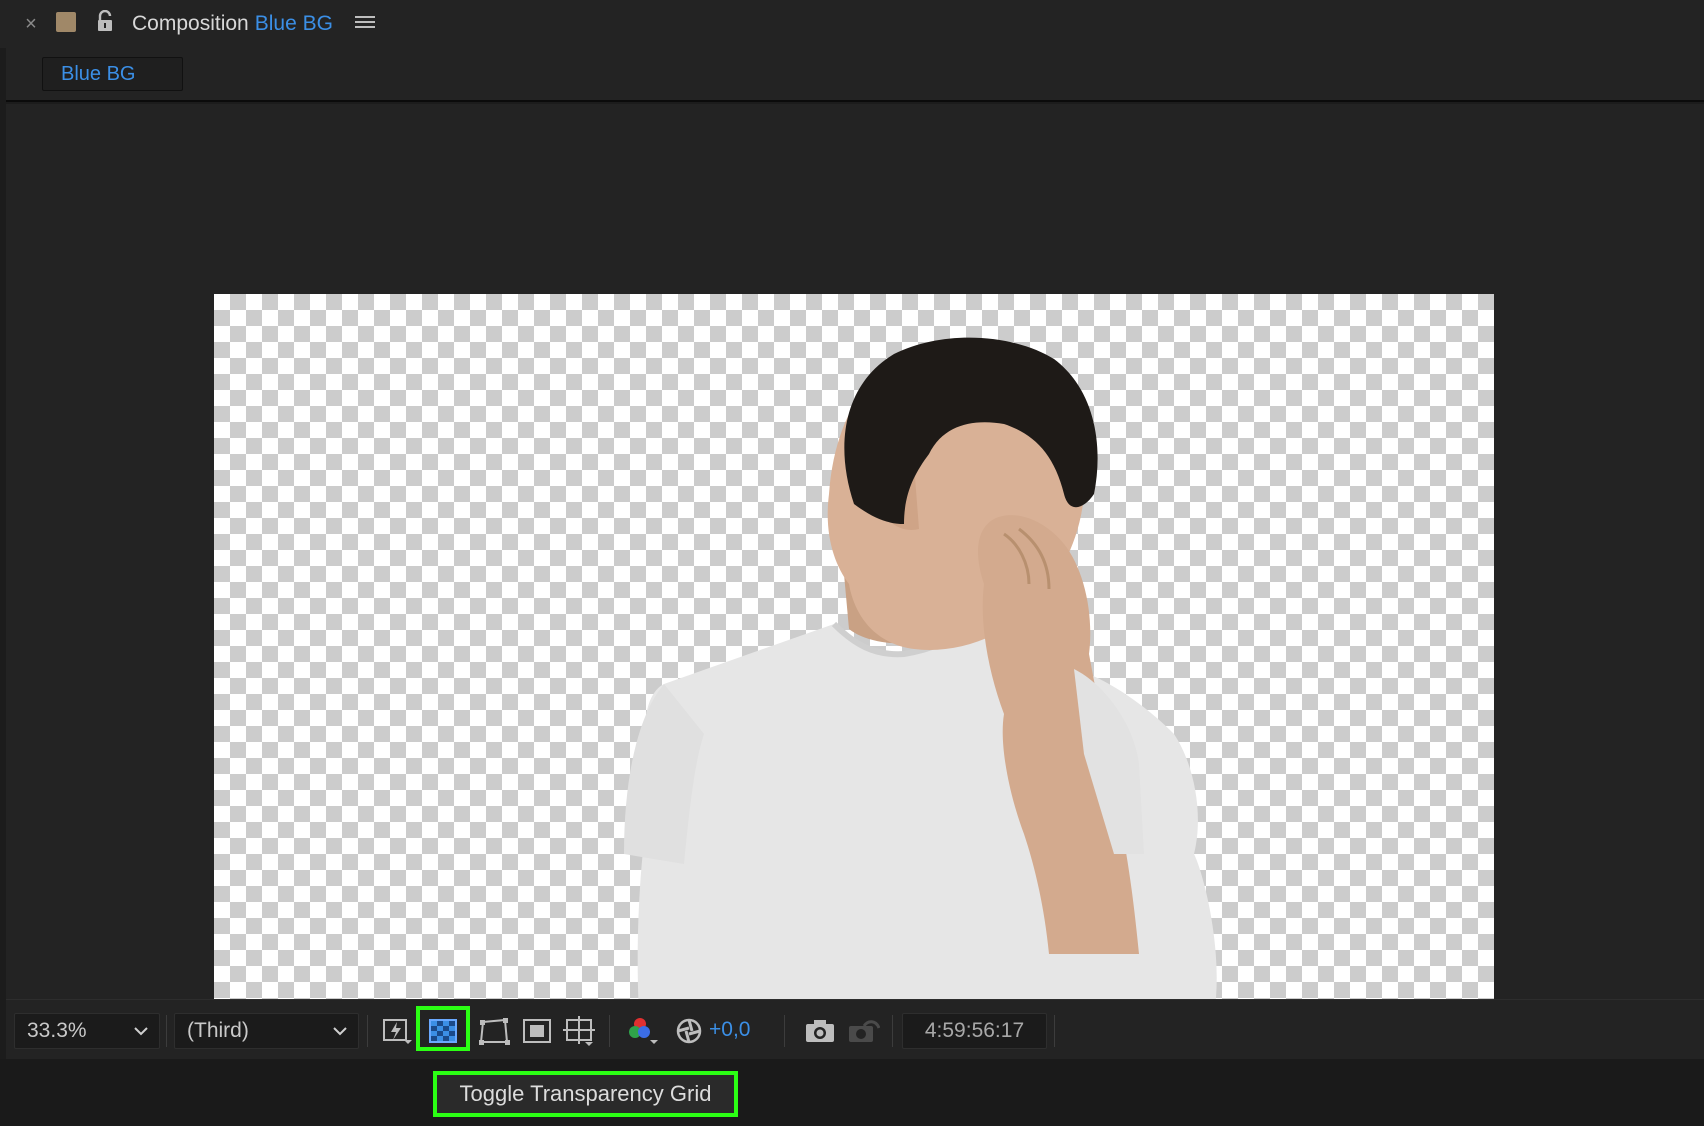  Describe the element at coordinates (580, 1031) in the screenshot. I see `grid-guides-icon` at that location.